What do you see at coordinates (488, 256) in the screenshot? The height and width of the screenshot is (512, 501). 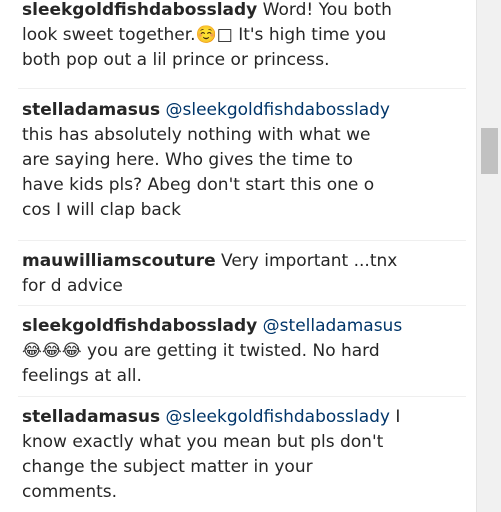 I see `scrollbar-track` at bounding box center [488, 256].